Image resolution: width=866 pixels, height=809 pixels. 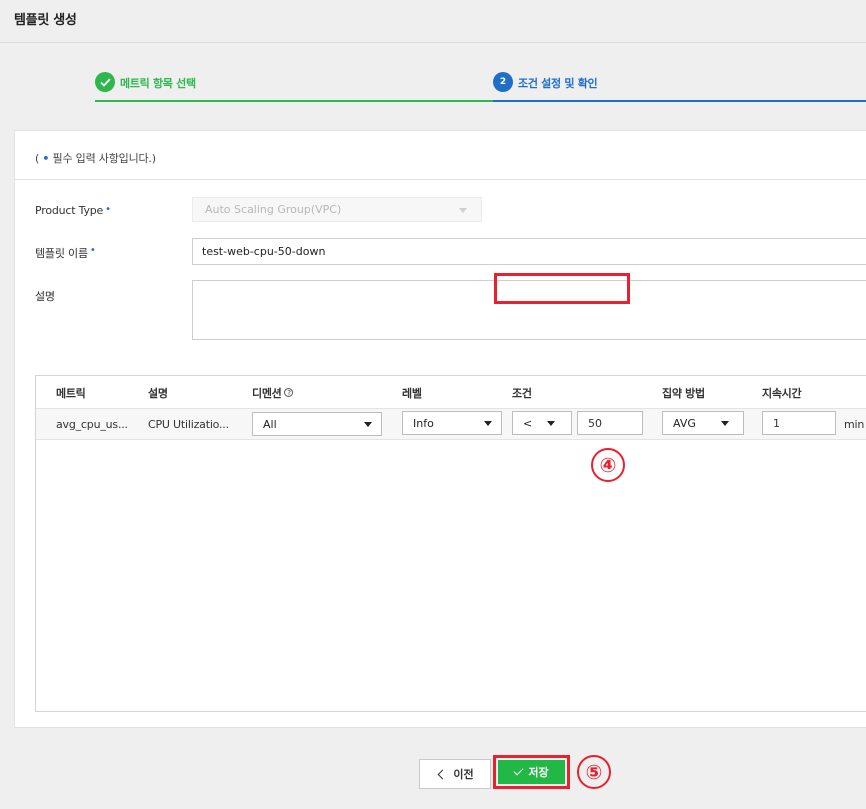 What do you see at coordinates (273, 209) in the screenshot?
I see `product-type-value: Auto Scaling Group(VPC)` at bounding box center [273, 209].